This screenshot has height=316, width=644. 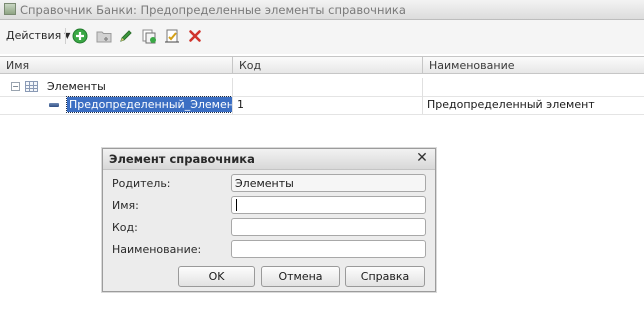 I want to click on name-label: Имя:, so click(x=125, y=205).